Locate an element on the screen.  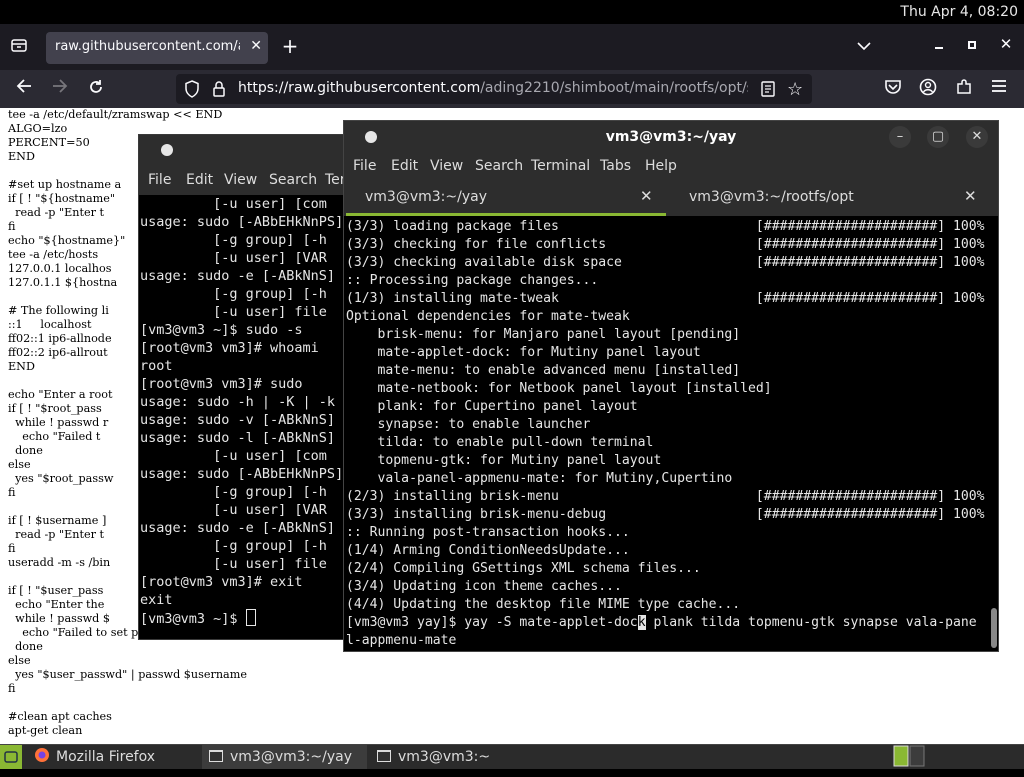
menu-icon is located at coordinates (999, 88).